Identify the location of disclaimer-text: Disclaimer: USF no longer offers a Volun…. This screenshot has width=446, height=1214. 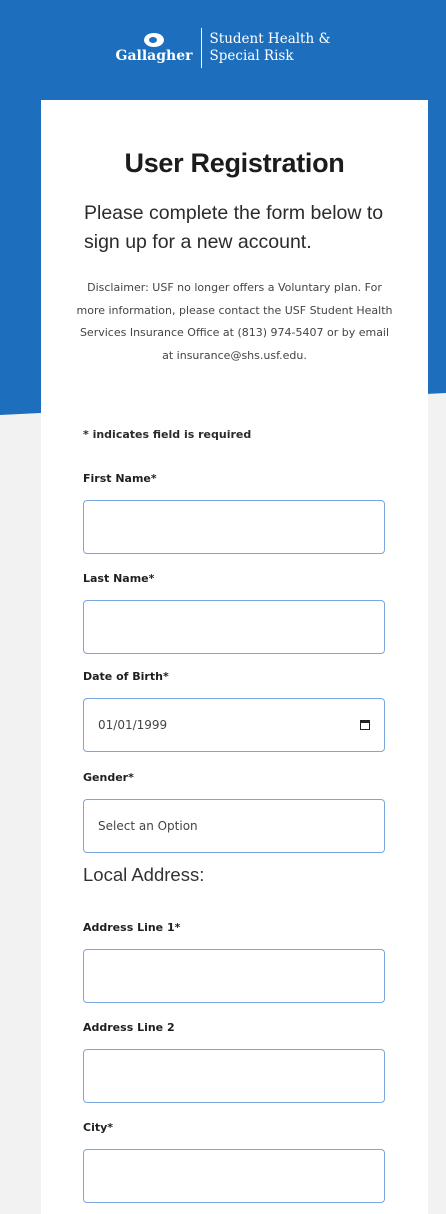
(234, 321).